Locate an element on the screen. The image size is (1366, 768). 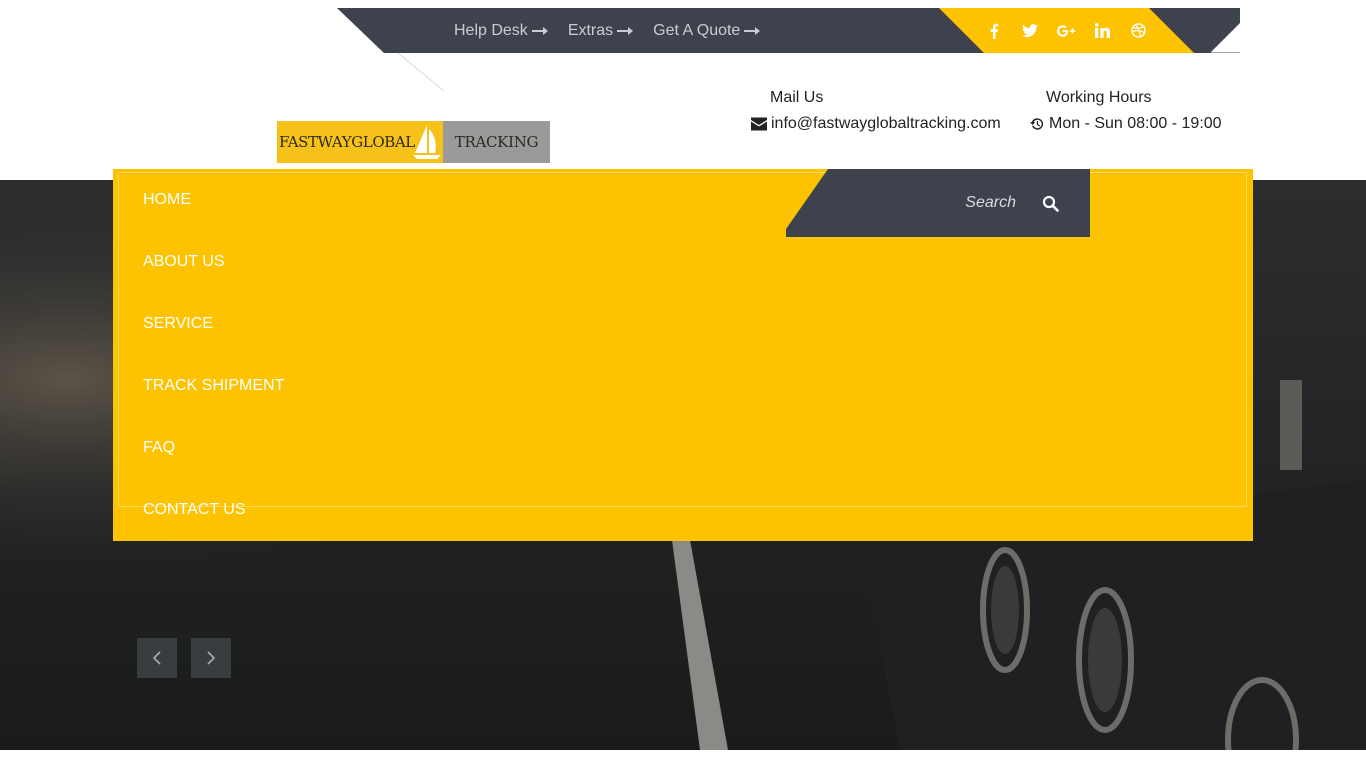
social-links is located at coordinates (1066, 30).